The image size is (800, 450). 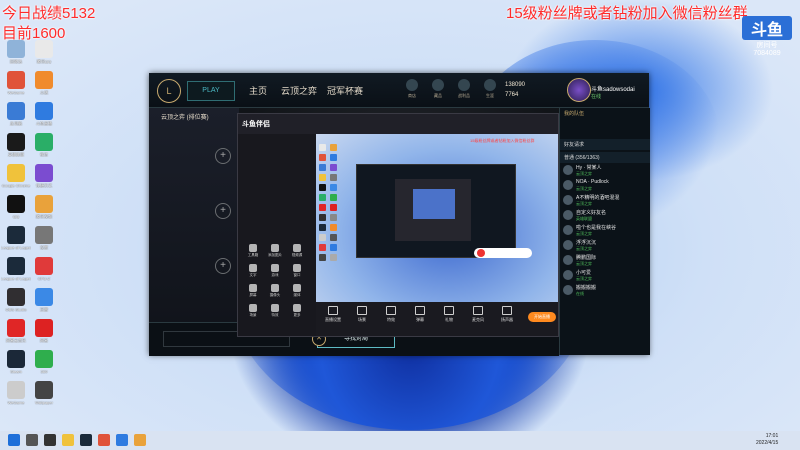 I want to click on stream-control-button: 特效, so click(x=391, y=314).